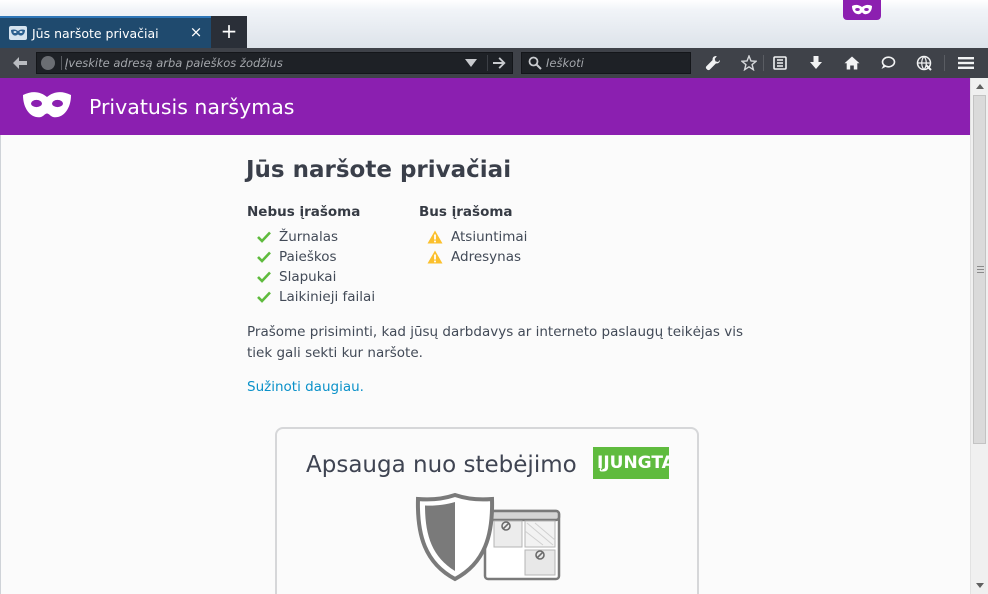  I want to click on list-item: Atsiuntimai, so click(489, 237).